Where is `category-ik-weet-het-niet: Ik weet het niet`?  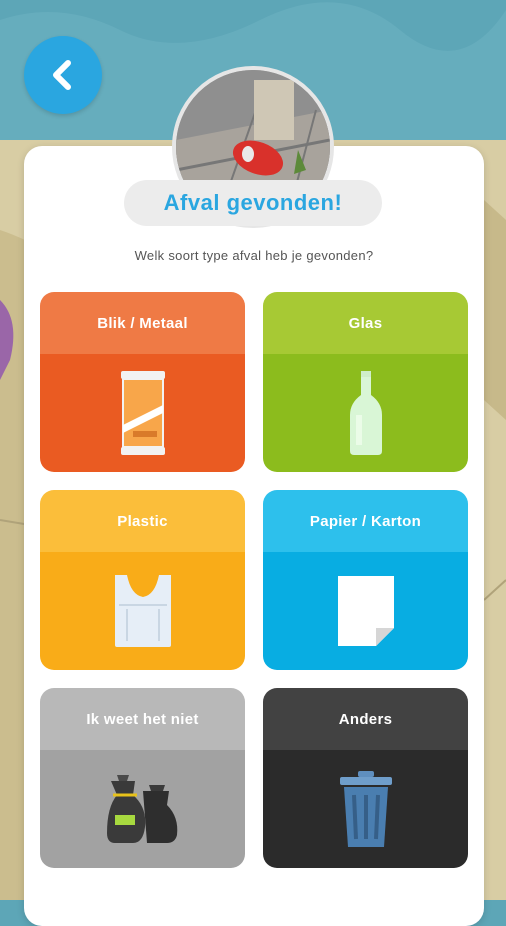
category-ik-weet-het-niet: Ik weet het niet is located at coordinates (142, 778).